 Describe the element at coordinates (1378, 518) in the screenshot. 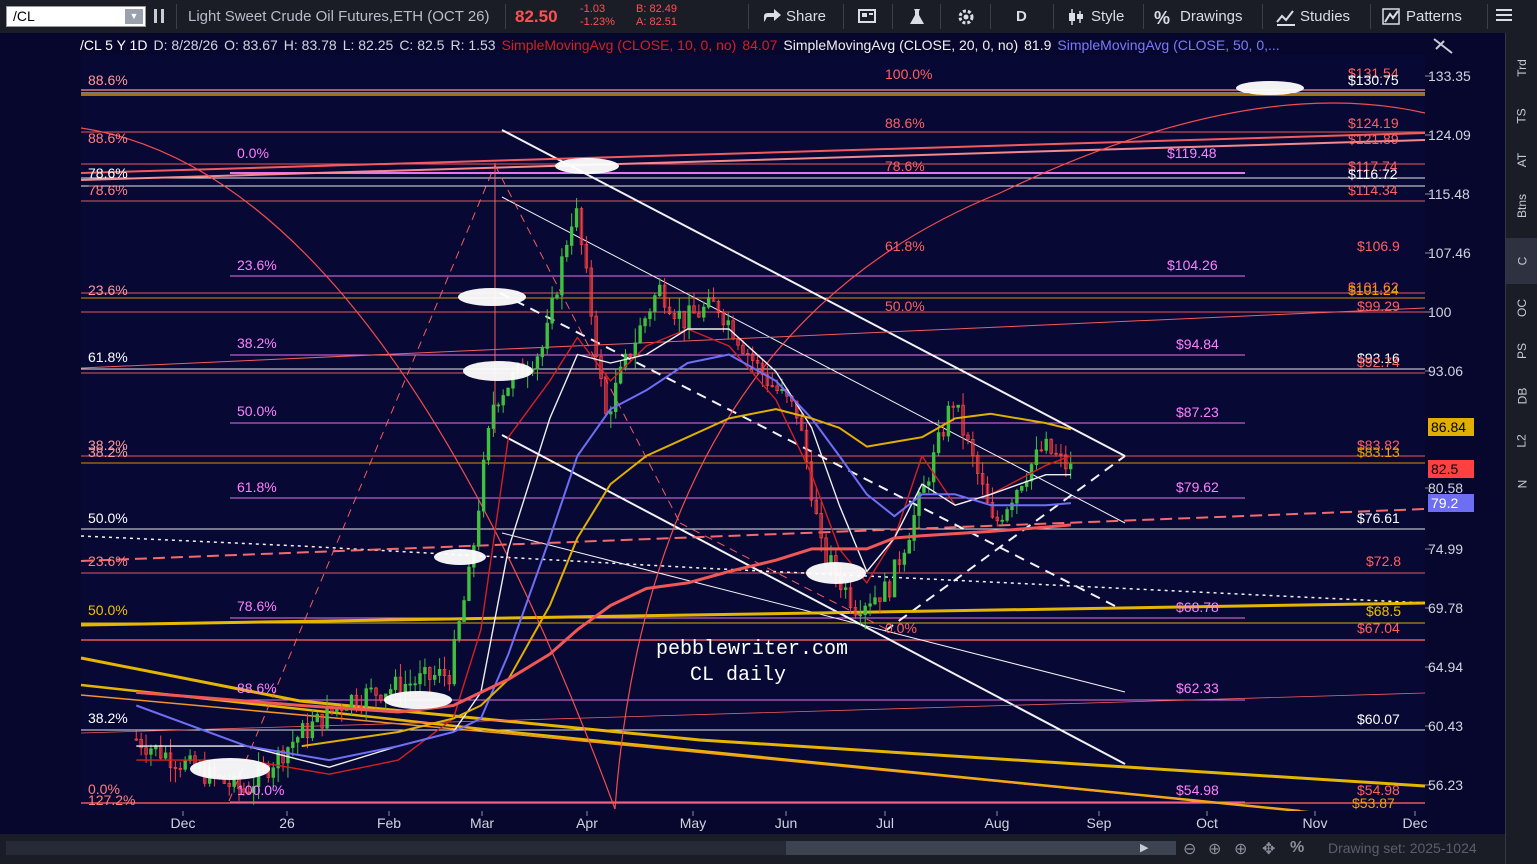

I see `price-level-label: $76.61` at that location.